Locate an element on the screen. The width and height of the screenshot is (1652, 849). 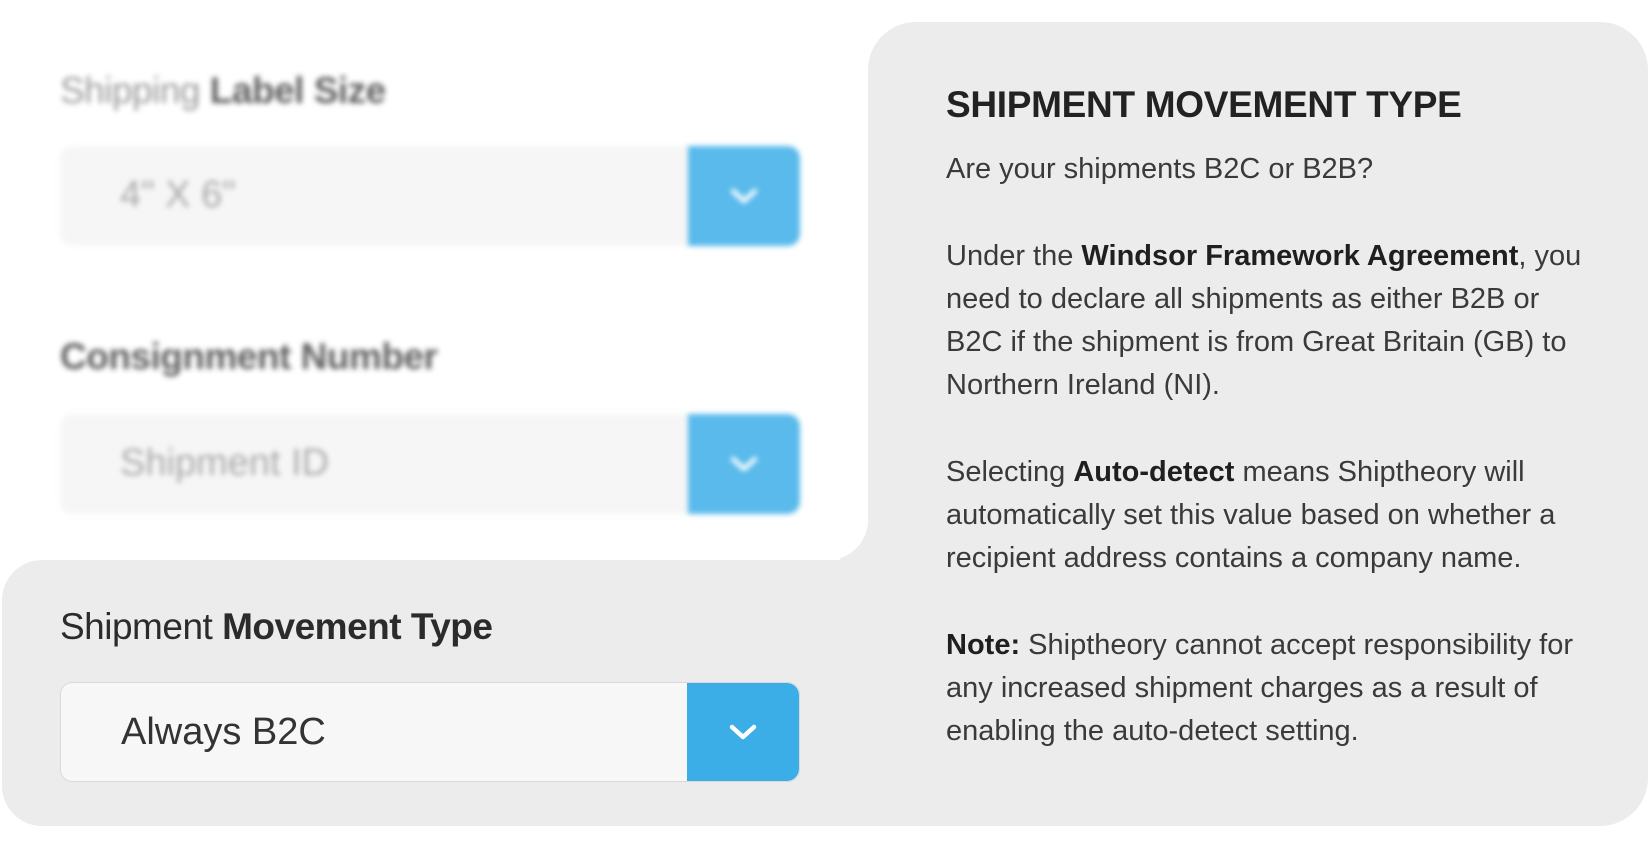
label-size-label-prefix: Shipping is located at coordinates (130, 90).